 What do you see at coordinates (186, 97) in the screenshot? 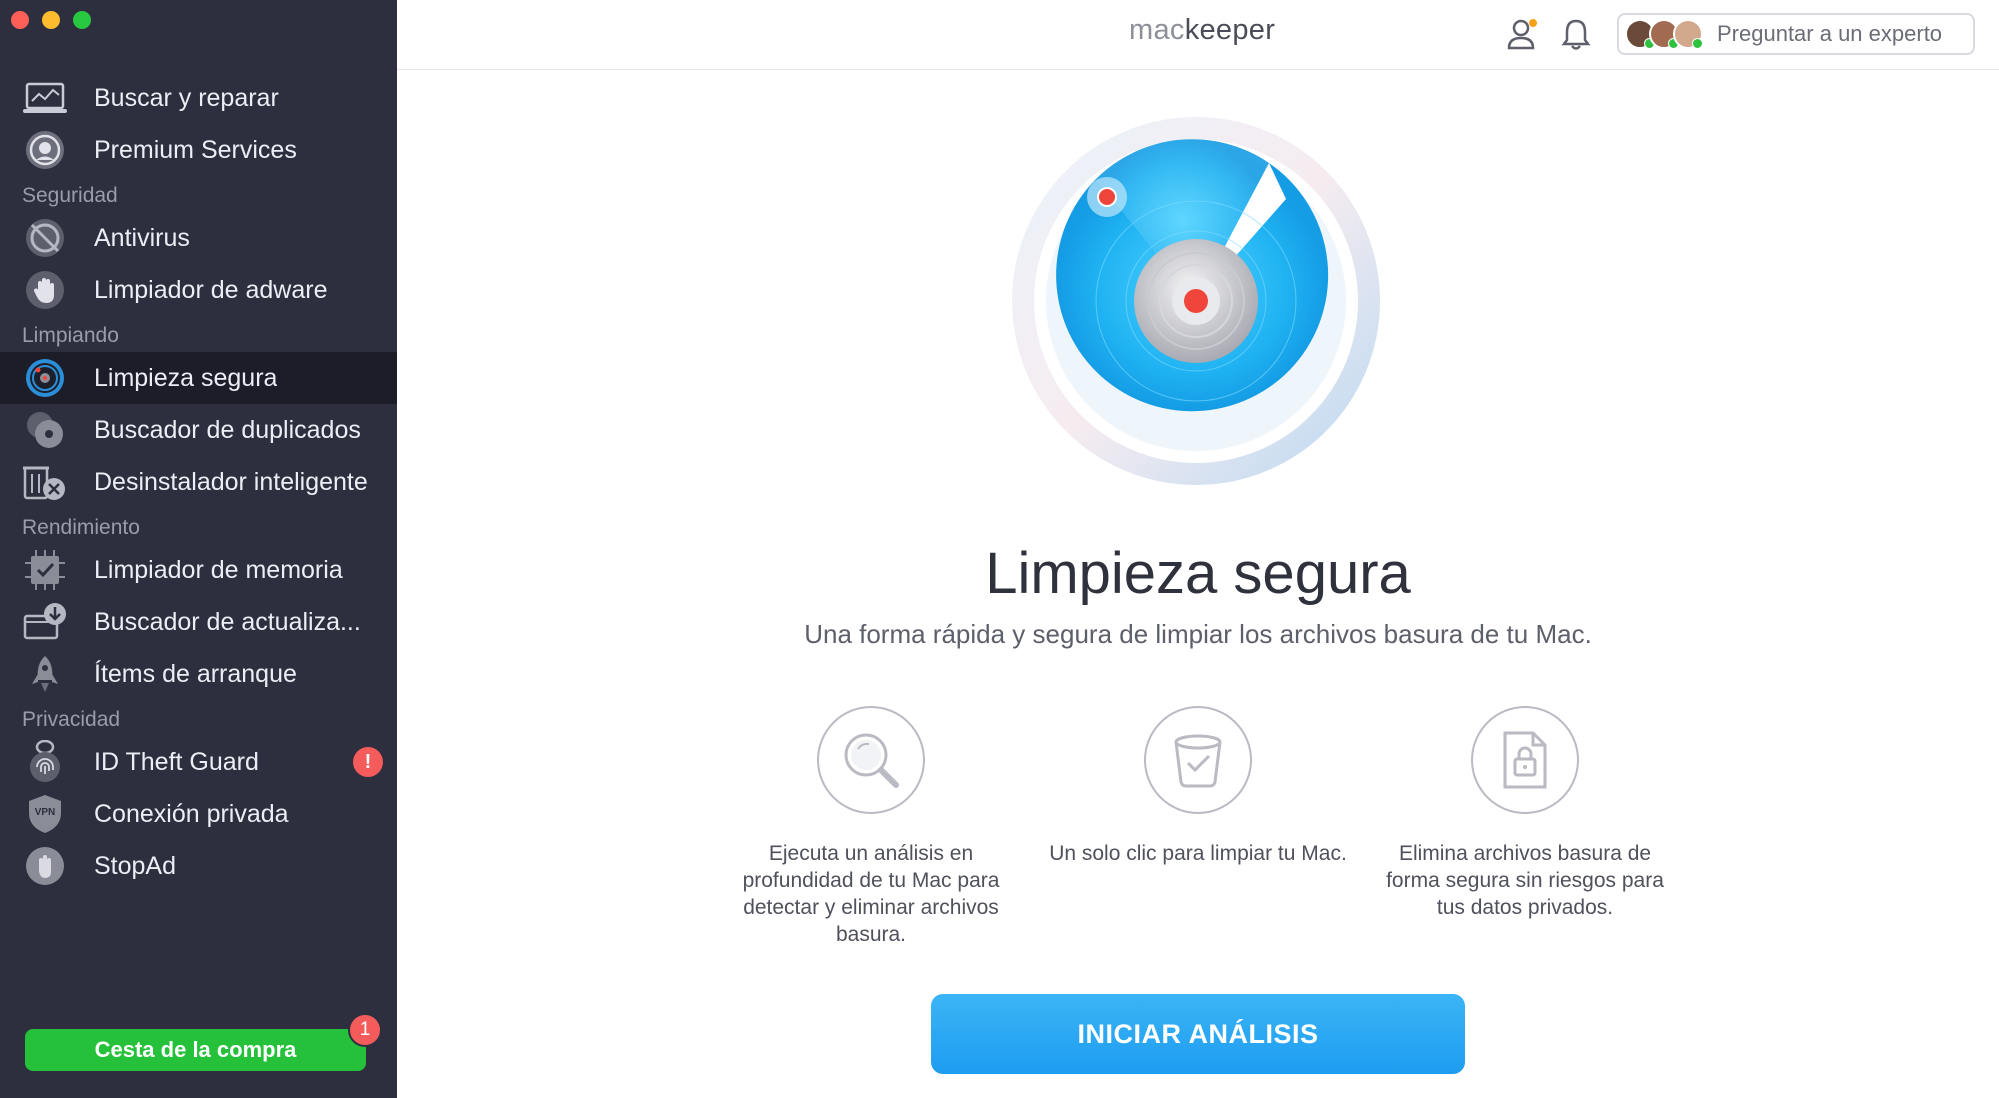
I see `sidebar-item-label: Buscar y reparar` at bounding box center [186, 97].